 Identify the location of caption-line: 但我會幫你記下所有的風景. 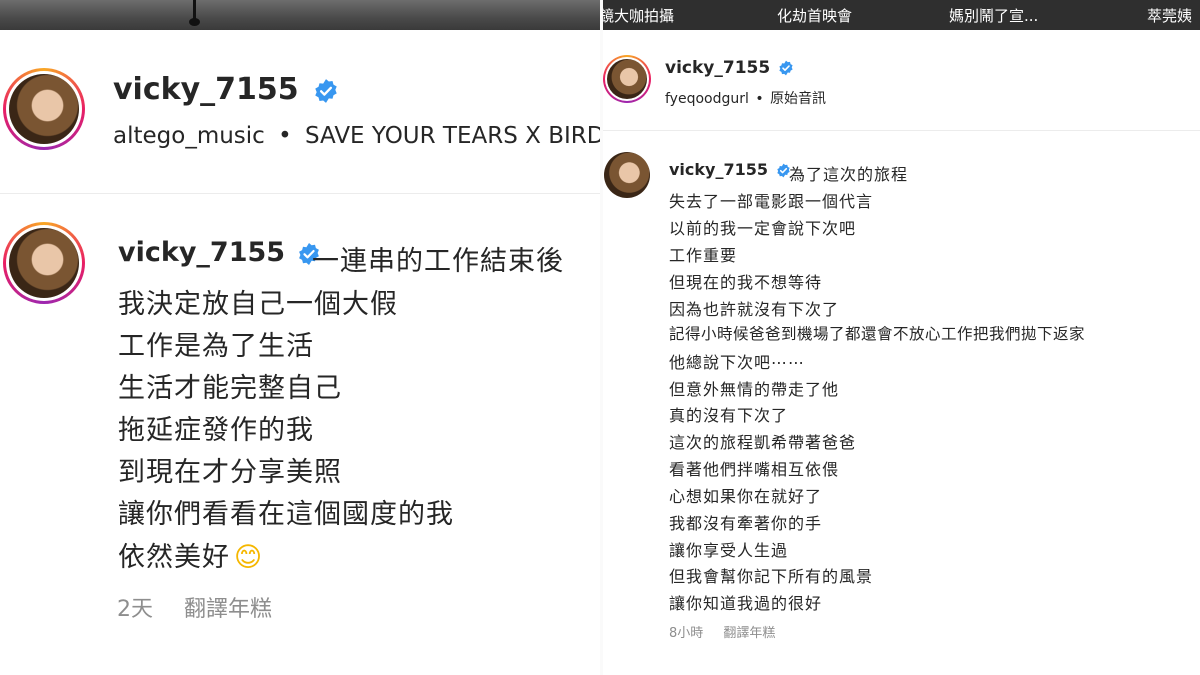
(771, 576).